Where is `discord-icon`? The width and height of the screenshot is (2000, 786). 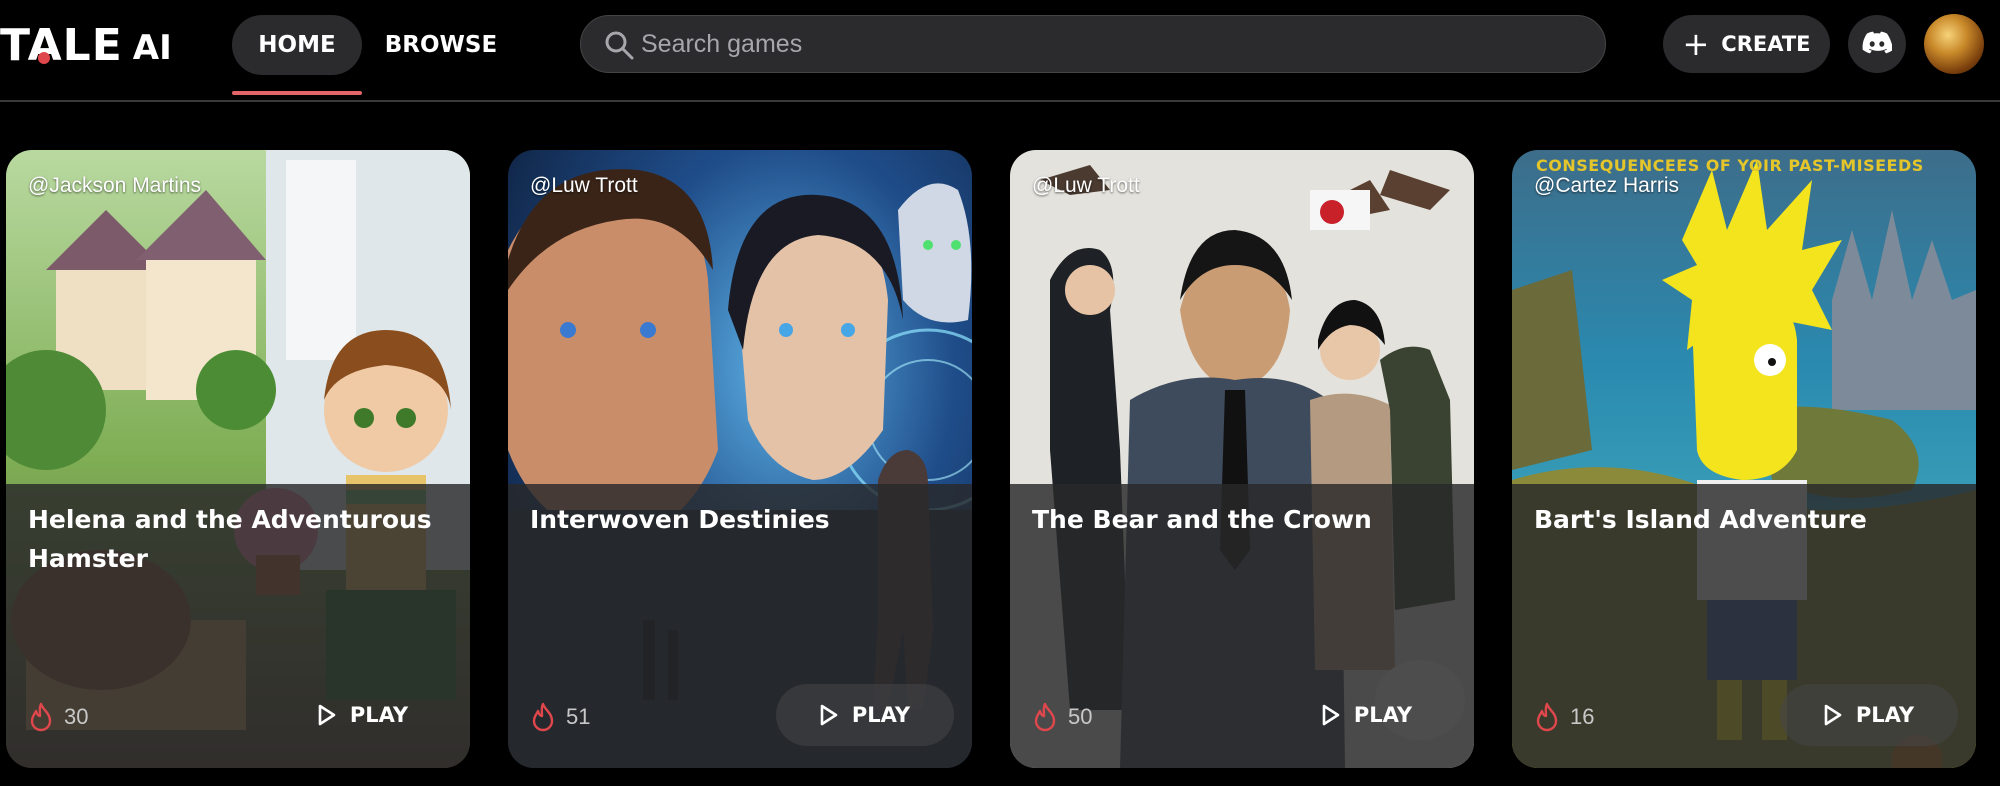 discord-icon is located at coordinates (1877, 42).